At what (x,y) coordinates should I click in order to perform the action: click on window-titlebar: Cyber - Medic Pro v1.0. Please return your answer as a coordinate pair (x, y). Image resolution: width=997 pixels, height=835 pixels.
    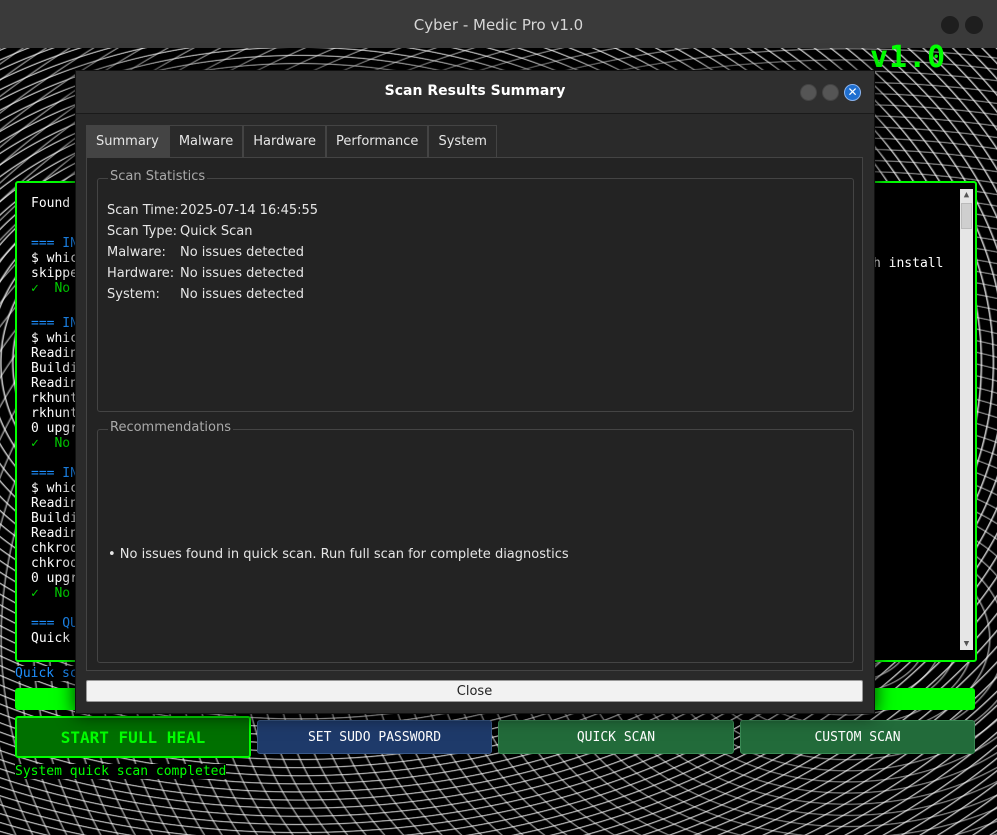
    Looking at the image, I should click on (498, 24).